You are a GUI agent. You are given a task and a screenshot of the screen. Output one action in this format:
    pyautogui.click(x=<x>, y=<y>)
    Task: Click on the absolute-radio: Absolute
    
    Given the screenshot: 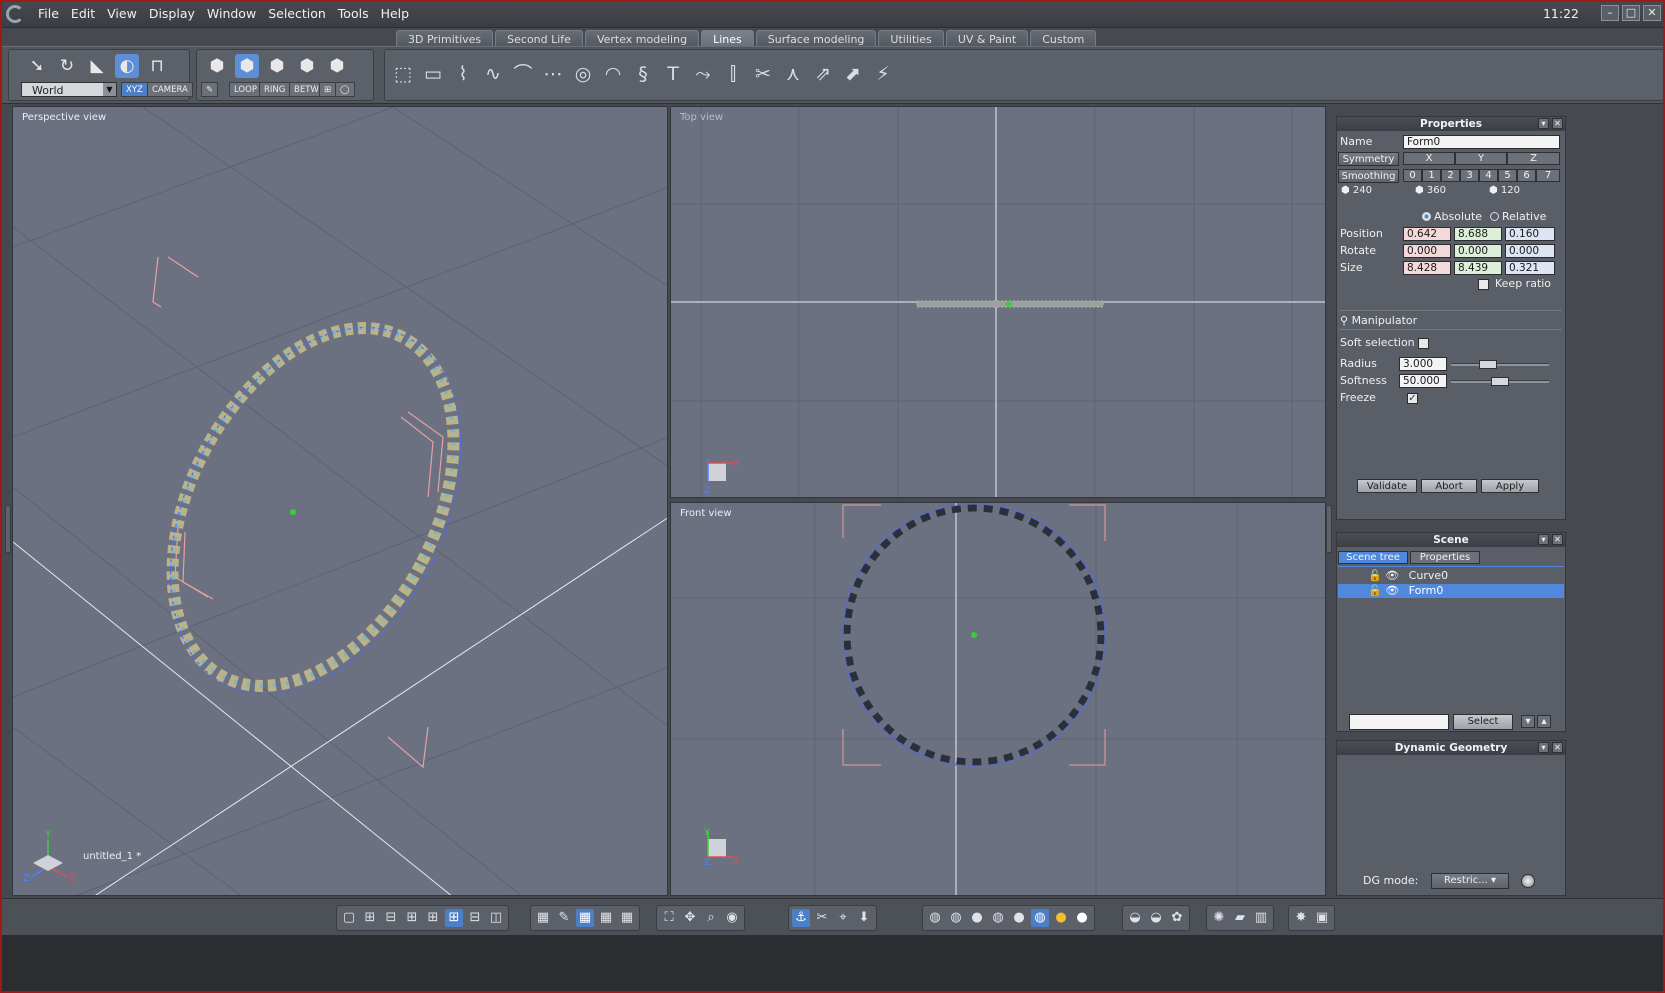 What is the action you would take?
    pyautogui.click(x=1452, y=216)
    